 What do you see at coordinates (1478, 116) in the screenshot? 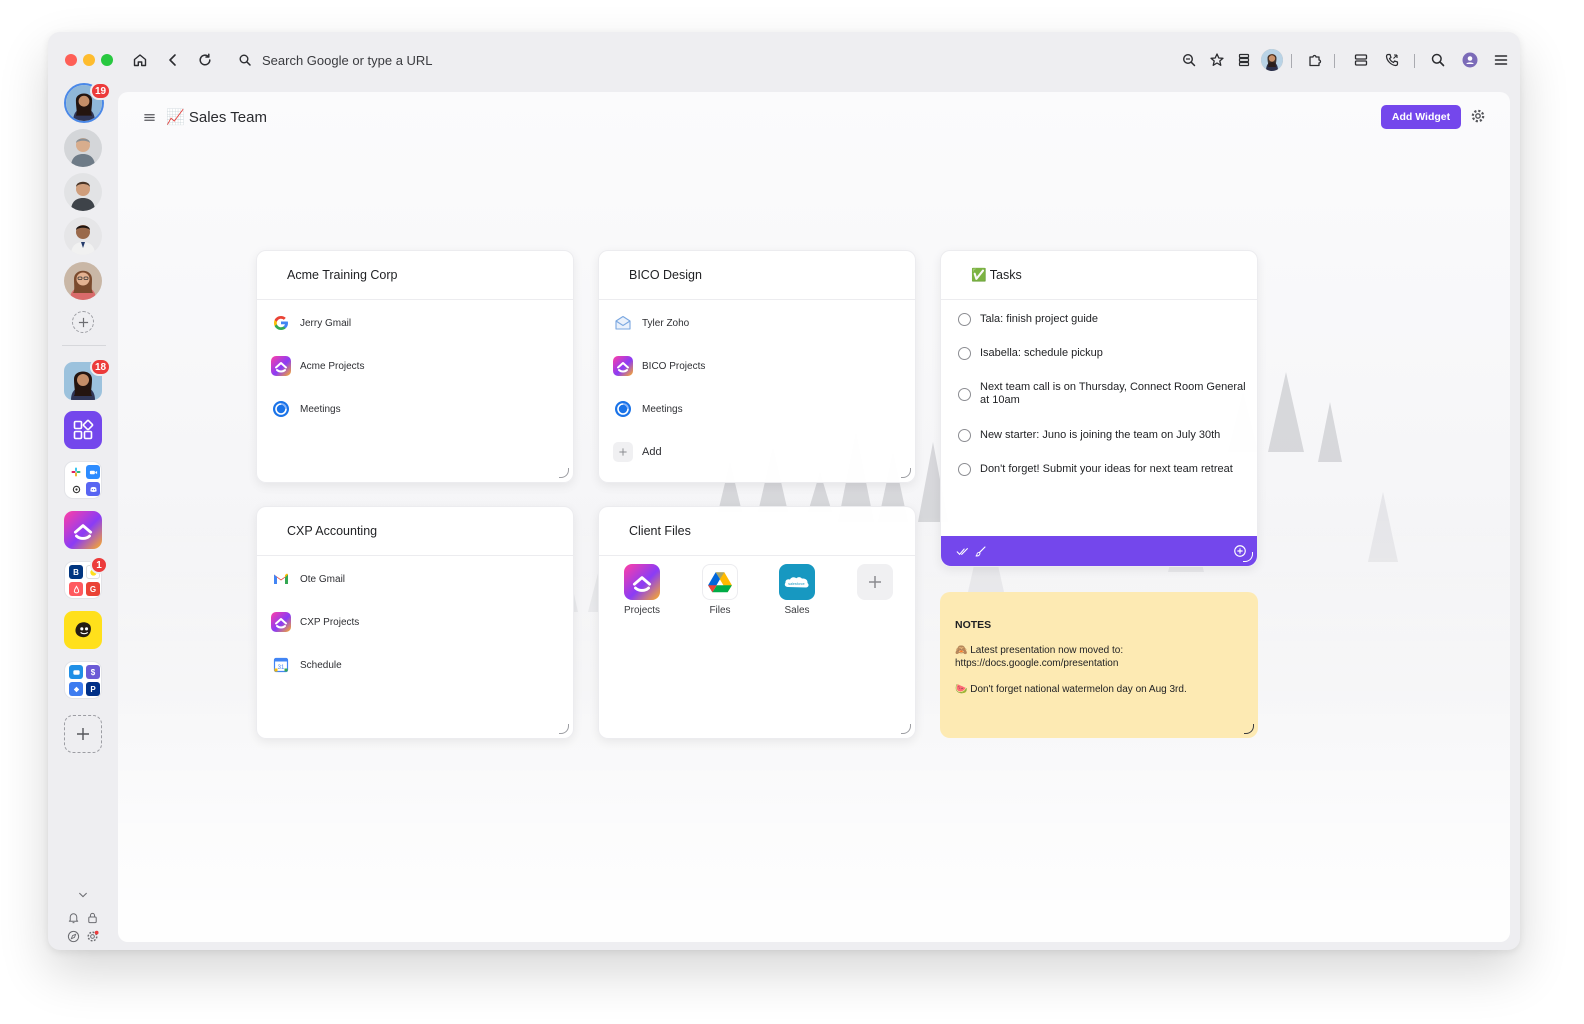
I see `gear-icon` at bounding box center [1478, 116].